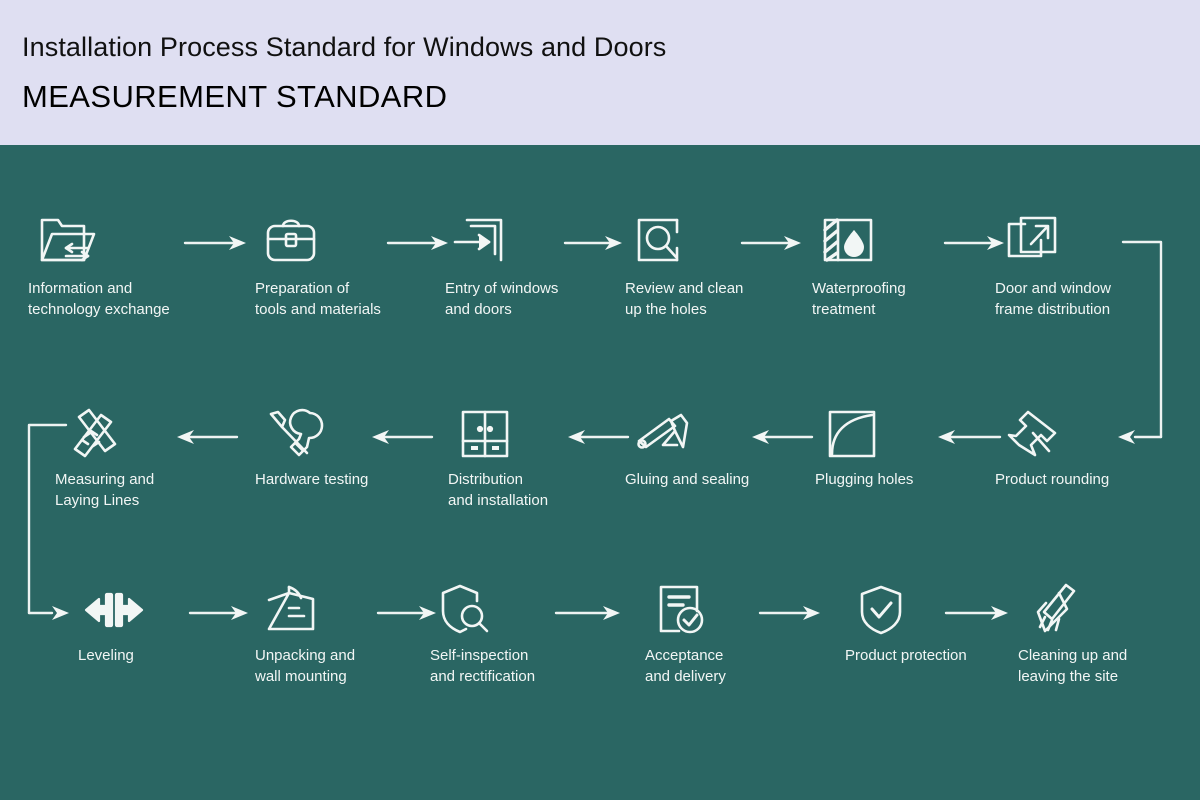  Describe the element at coordinates (851, 434) in the screenshot. I see `square-curve-fill-icon` at that location.